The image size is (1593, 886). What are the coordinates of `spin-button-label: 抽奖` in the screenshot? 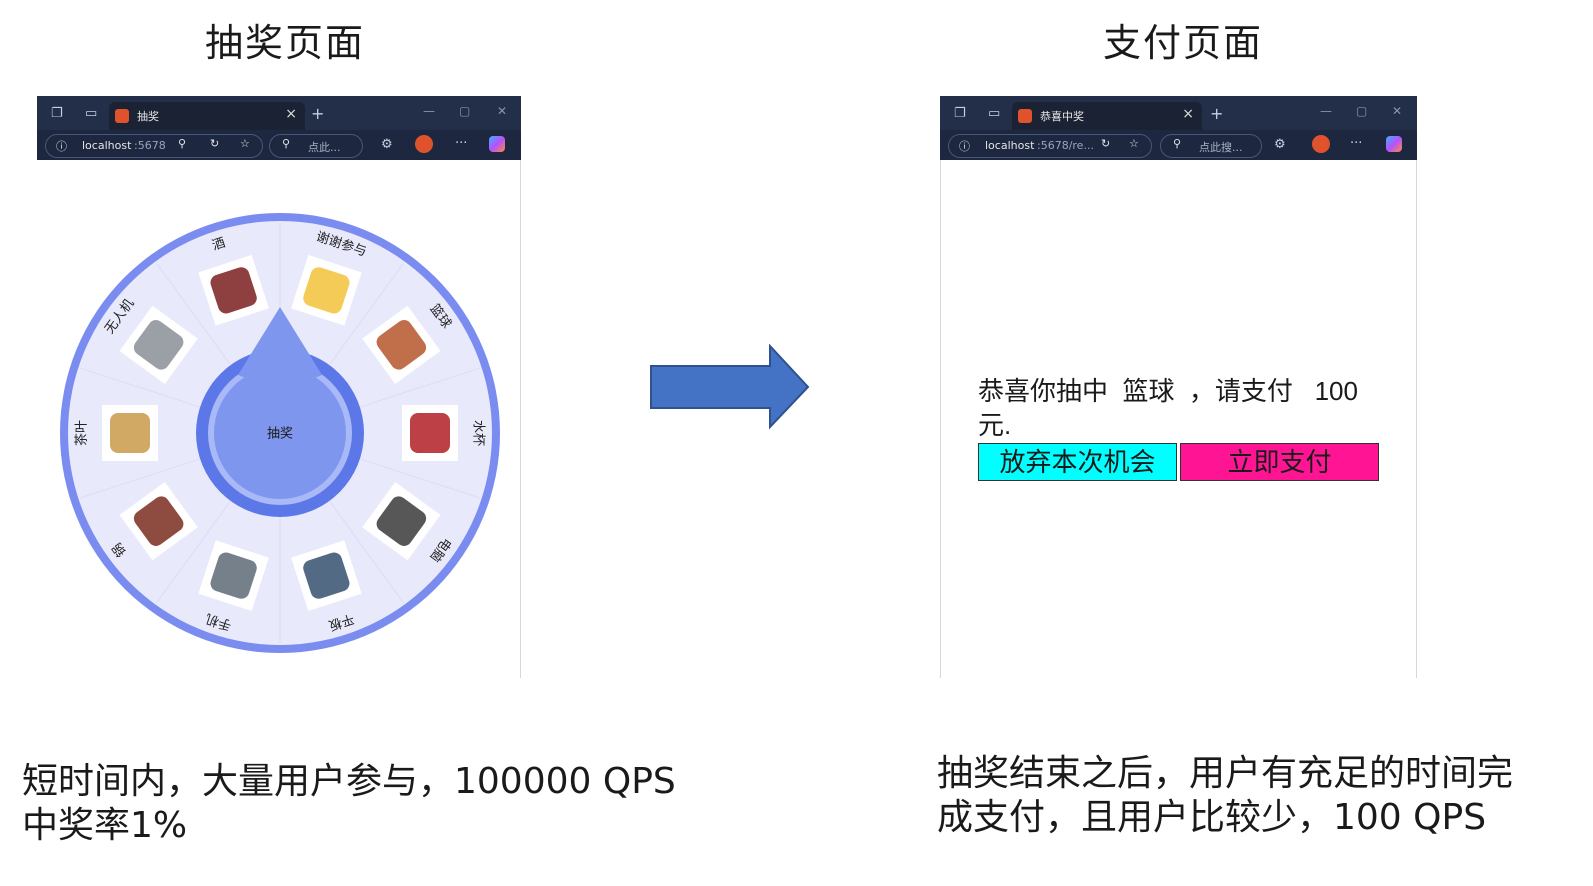 It's located at (280, 434).